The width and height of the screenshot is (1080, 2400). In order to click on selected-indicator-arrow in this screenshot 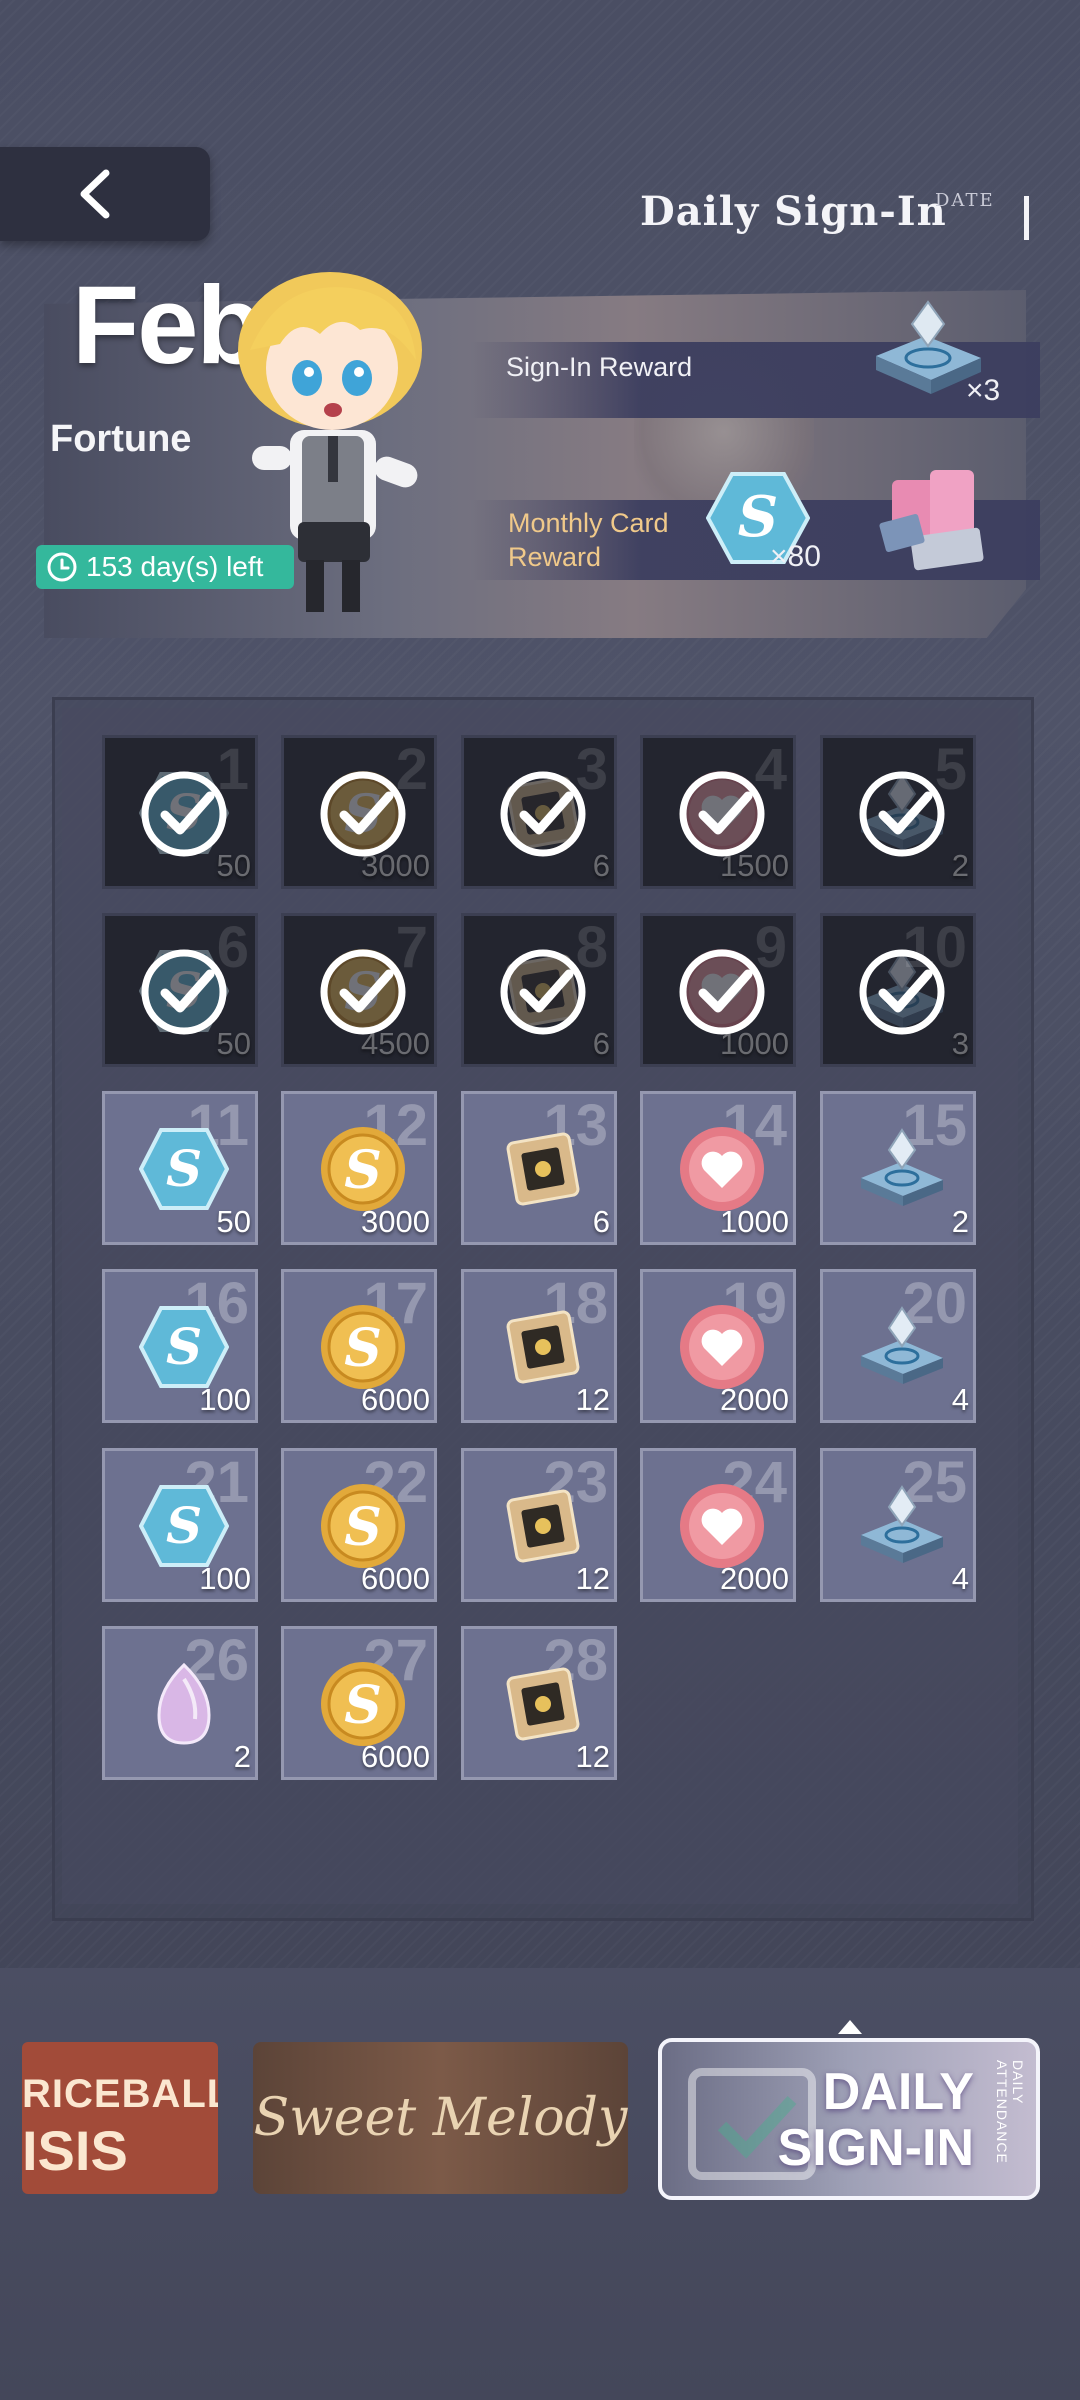, I will do `click(850, 2027)`.